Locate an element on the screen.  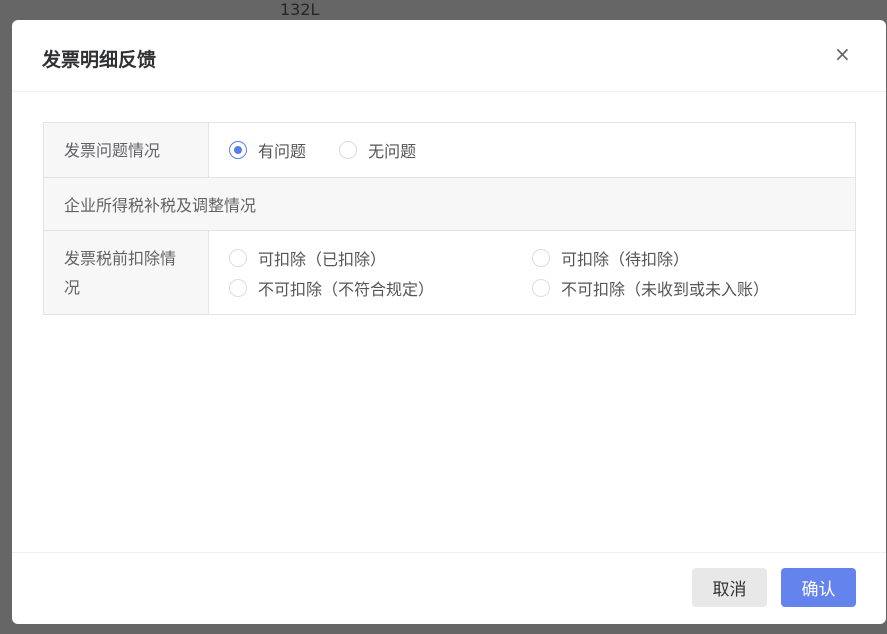
dialog-footer-divider is located at coordinates (449, 552).